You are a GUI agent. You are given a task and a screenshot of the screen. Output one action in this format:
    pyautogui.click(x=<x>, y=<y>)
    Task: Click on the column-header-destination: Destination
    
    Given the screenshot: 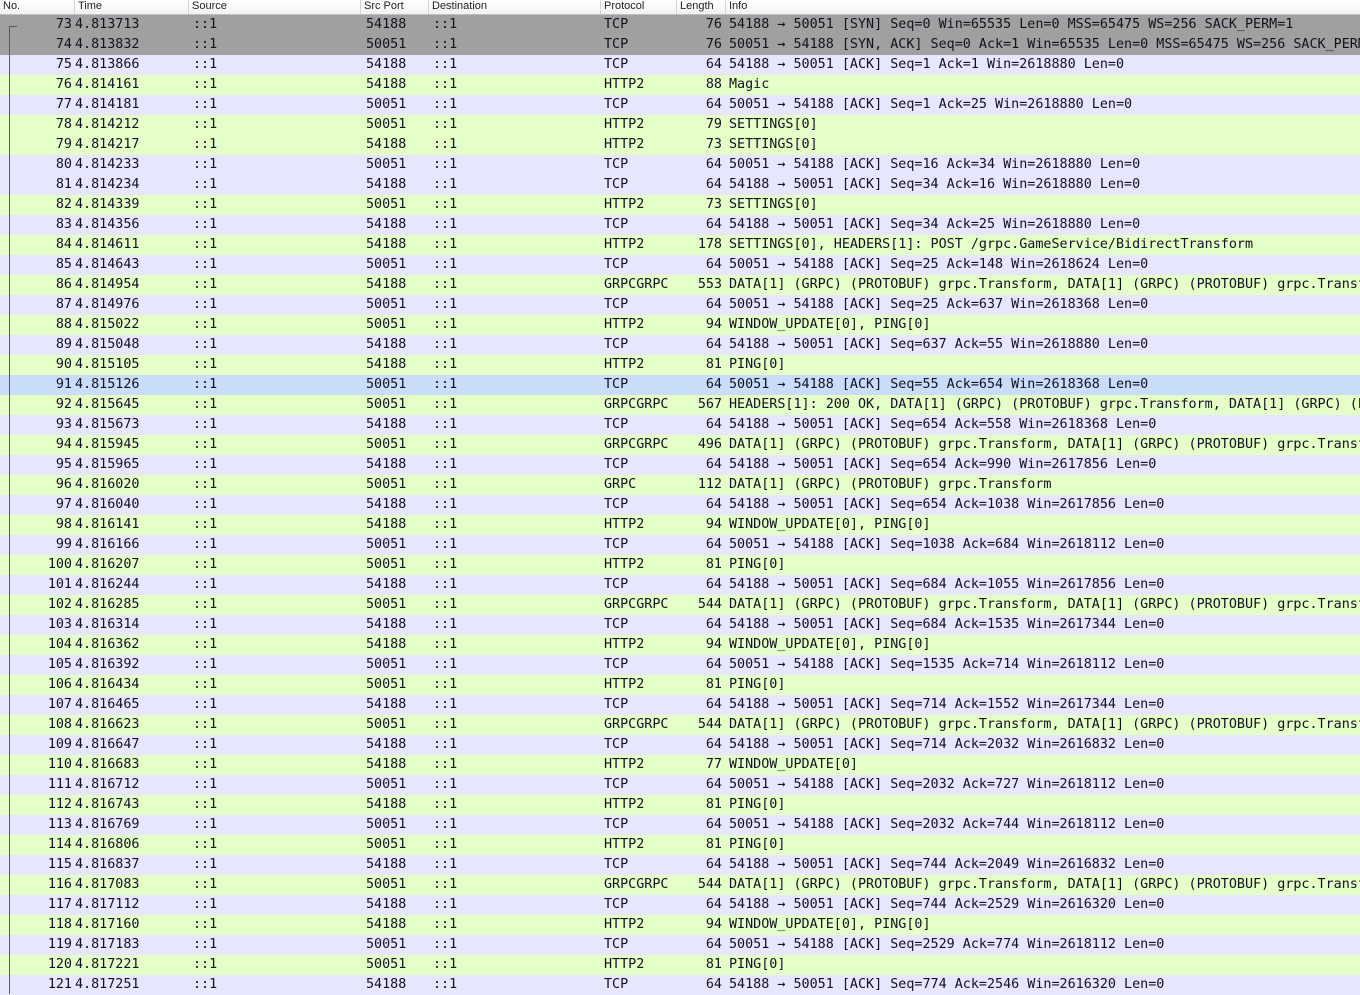 What is the action you would take?
    pyautogui.click(x=515, y=7)
    